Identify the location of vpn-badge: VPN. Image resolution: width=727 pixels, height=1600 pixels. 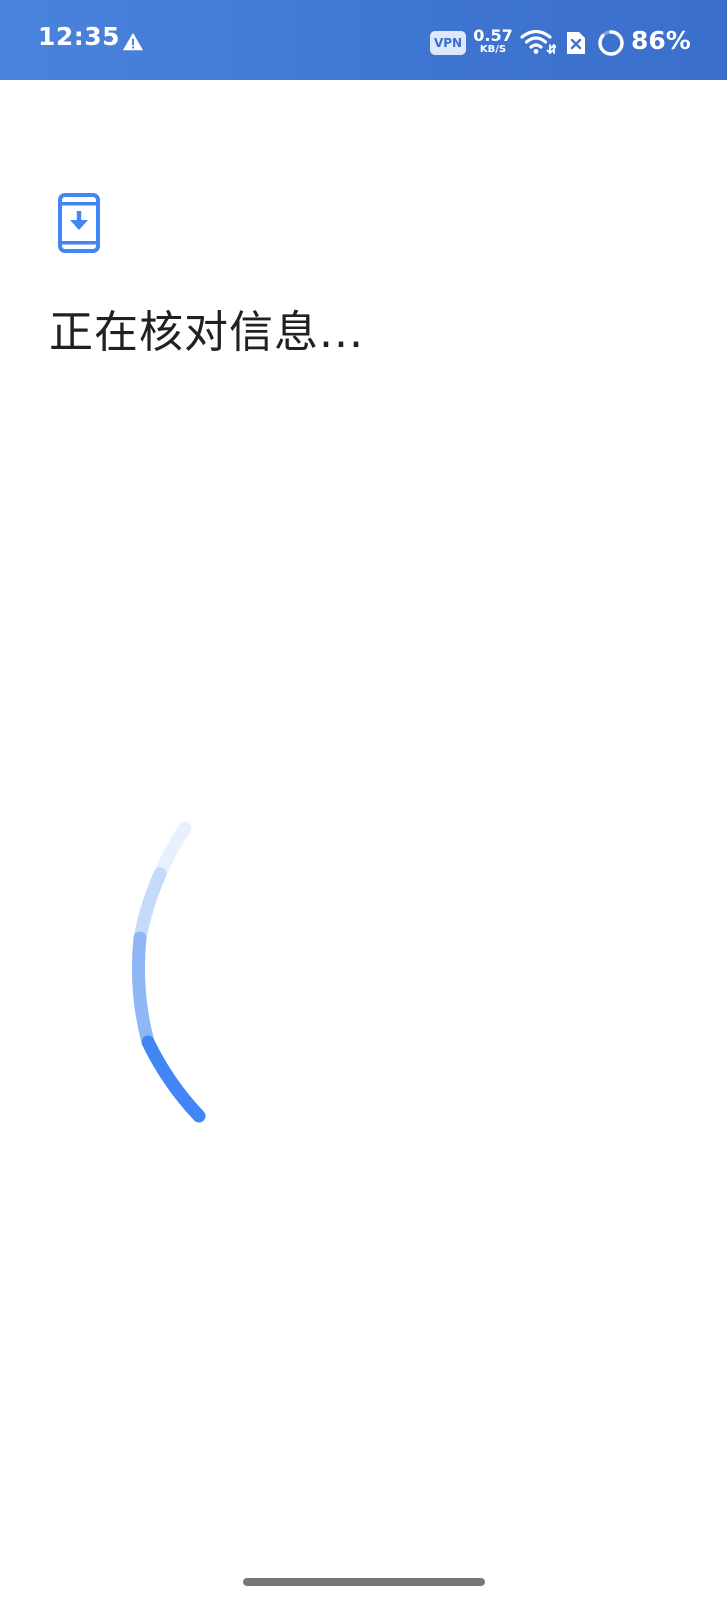
(448, 43).